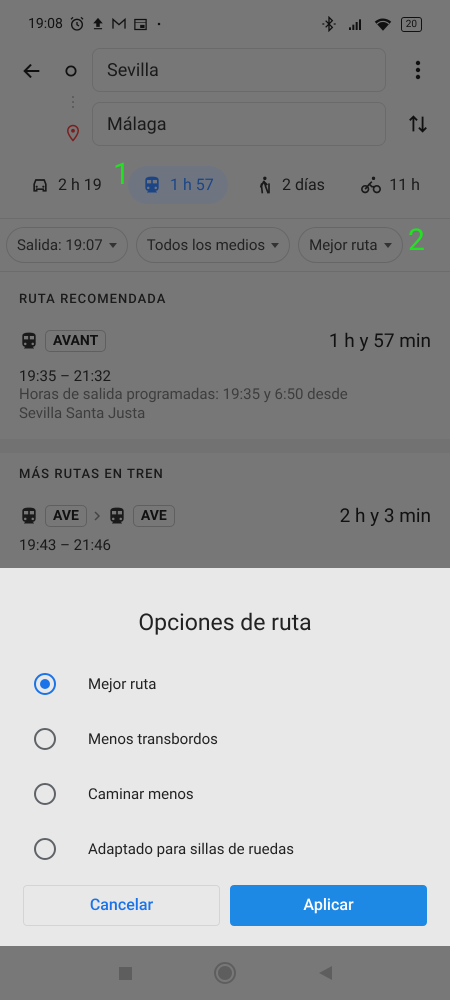  I want to click on line-label: AVANT, so click(75, 341).